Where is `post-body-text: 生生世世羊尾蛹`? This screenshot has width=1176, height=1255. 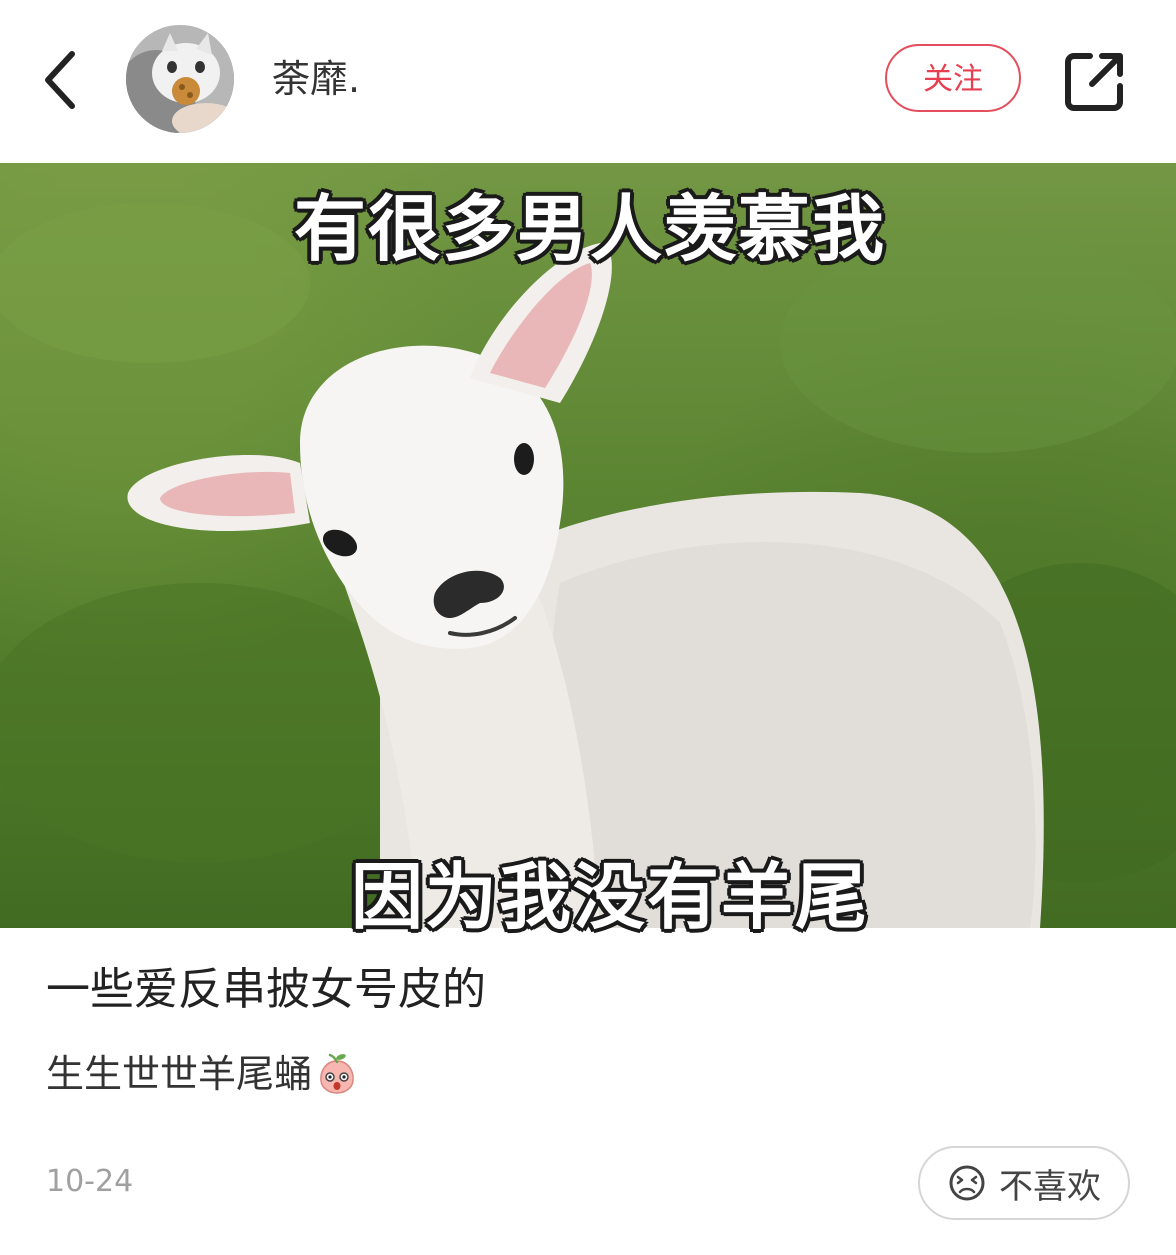 post-body-text: 生生世世羊尾蛹 is located at coordinates (179, 1074).